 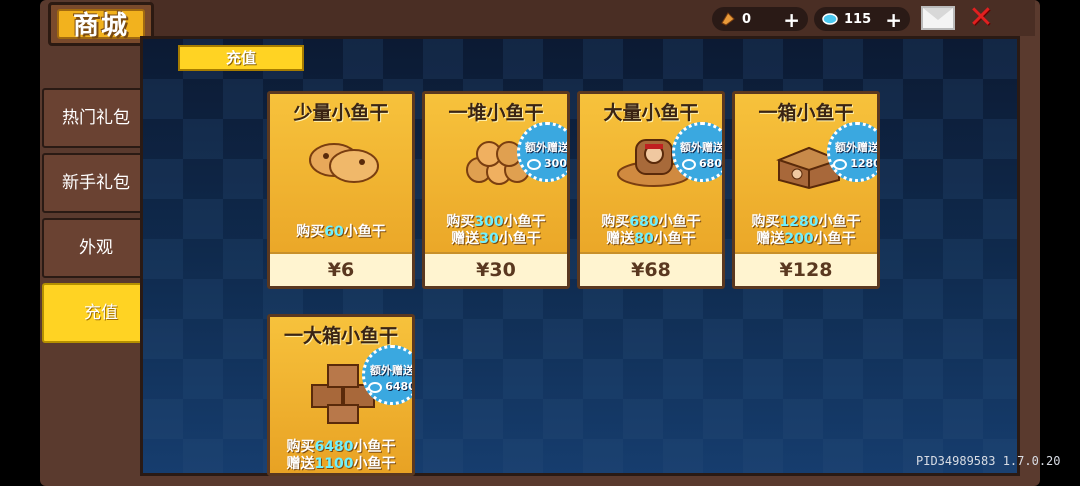 I want to click on bonus-badge: 额外赠送 6480, so click(x=387, y=375).